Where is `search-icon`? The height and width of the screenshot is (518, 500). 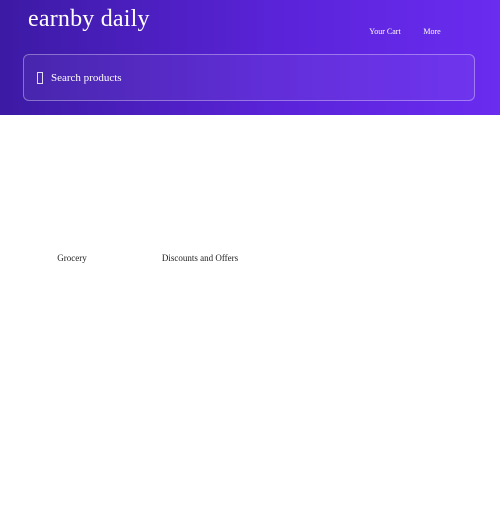 search-icon is located at coordinates (40, 78).